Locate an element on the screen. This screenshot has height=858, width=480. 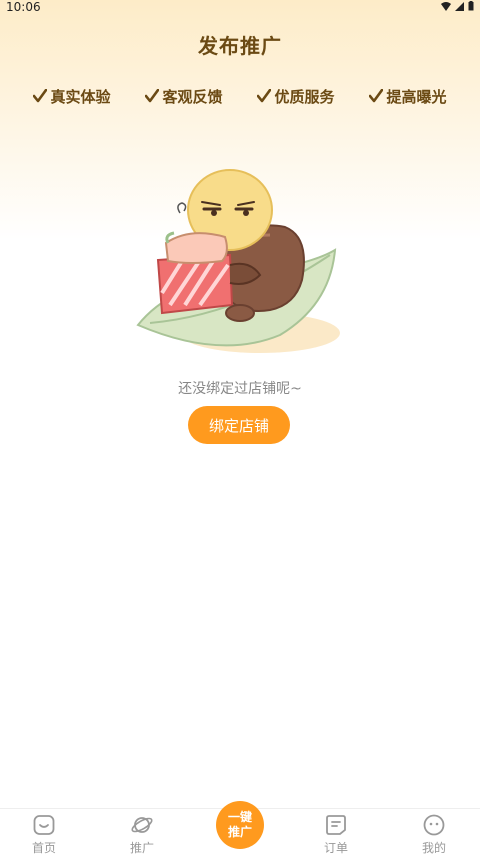
signal-icon is located at coordinates (459, 6).